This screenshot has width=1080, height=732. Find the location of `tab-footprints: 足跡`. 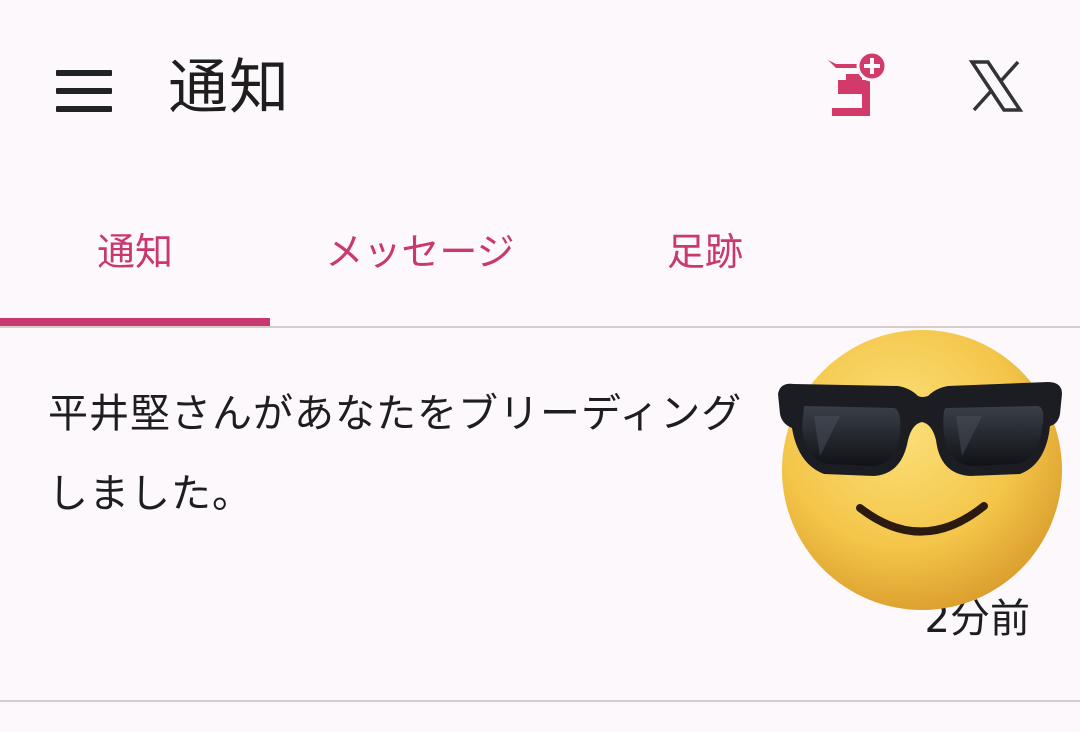

tab-footprints: 足跡 is located at coordinates (705, 250).